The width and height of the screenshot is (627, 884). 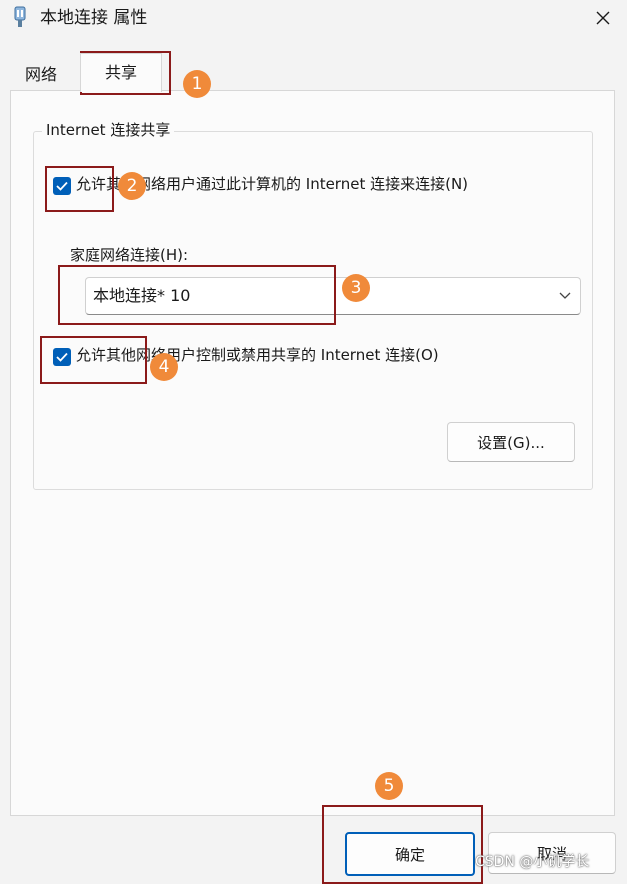 What do you see at coordinates (389, 786) in the screenshot?
I see `annotation-badge-5: 5` at bounding box center [389, 786].